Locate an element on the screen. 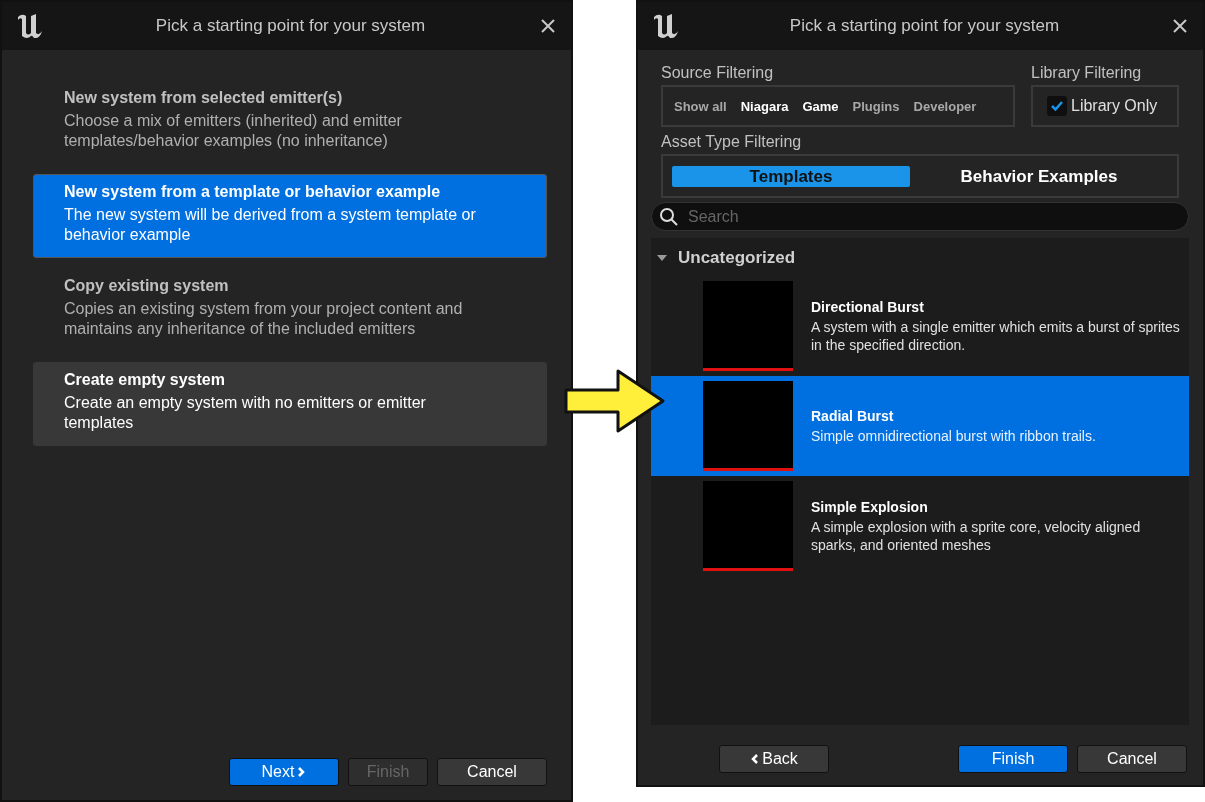 This screenshot has height=802, width=1205. option-description: Choose a mix of emitters (inherited) and emitter templates/behavior examples (no inheritance) is located at coordinates (233, 131).